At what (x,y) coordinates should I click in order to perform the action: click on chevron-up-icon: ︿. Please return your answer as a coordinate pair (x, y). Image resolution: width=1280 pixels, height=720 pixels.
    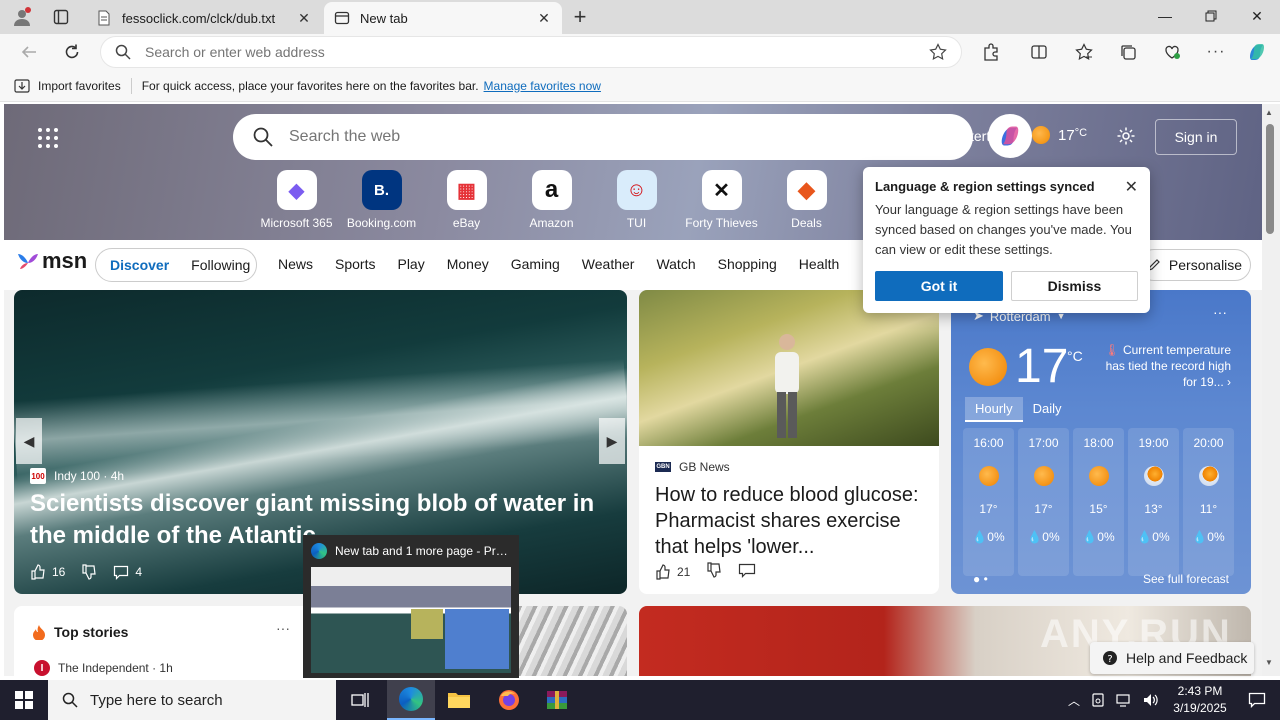
    Looking at the image, I should click on (1074, 700).